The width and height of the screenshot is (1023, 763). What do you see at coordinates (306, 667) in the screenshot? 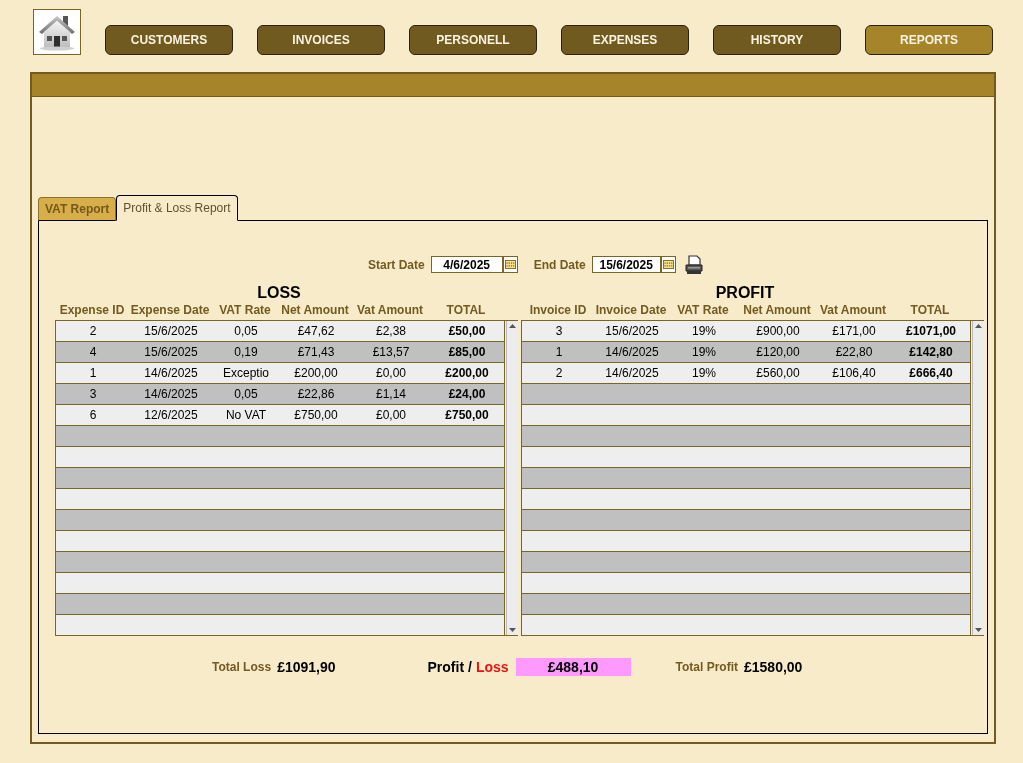
I see `total-loss-value: £1091,90` at bounding box center [306, 667].